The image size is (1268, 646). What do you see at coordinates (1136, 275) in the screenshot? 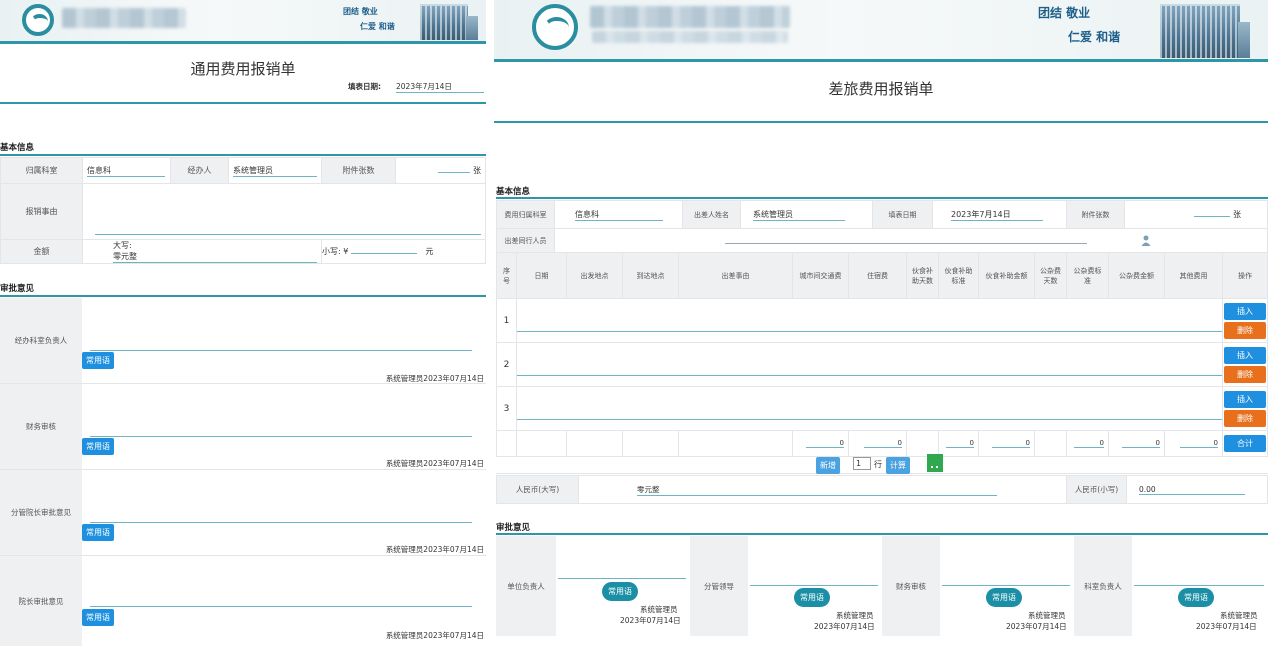
I see `column-header: 公杂费金额` at bounding box center [1136, 275].